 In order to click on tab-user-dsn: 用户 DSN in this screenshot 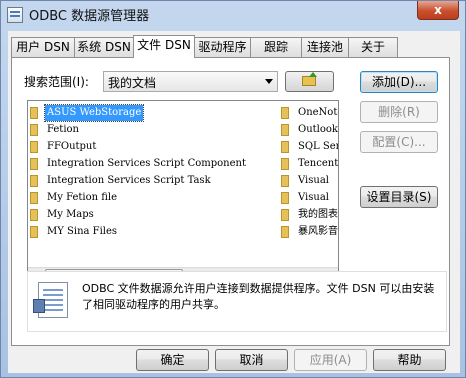, I will do `click(43, 47)`.